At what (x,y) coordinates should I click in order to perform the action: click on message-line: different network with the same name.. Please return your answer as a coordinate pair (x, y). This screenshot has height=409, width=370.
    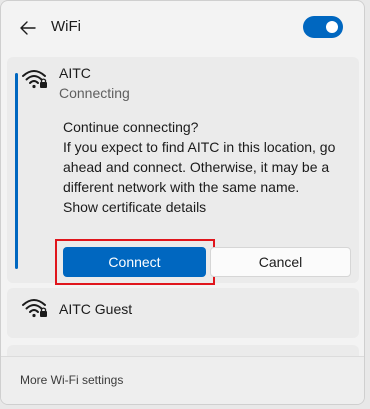
    Looking at the image, I should click on (181, 187).